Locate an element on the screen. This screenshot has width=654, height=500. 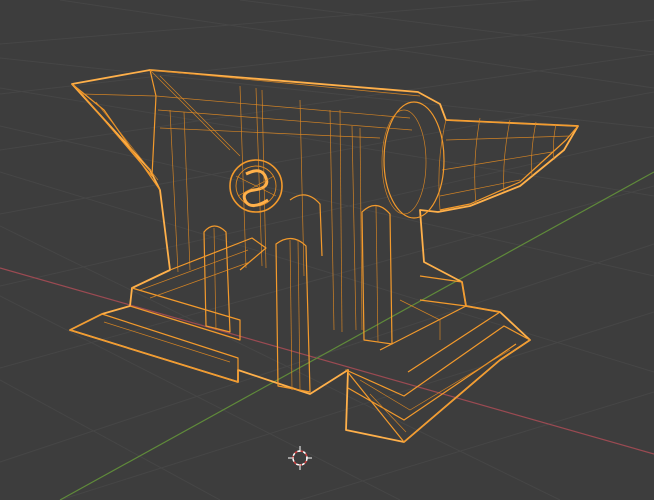
3d-cursor-icon is located at coordinates (300, 458).